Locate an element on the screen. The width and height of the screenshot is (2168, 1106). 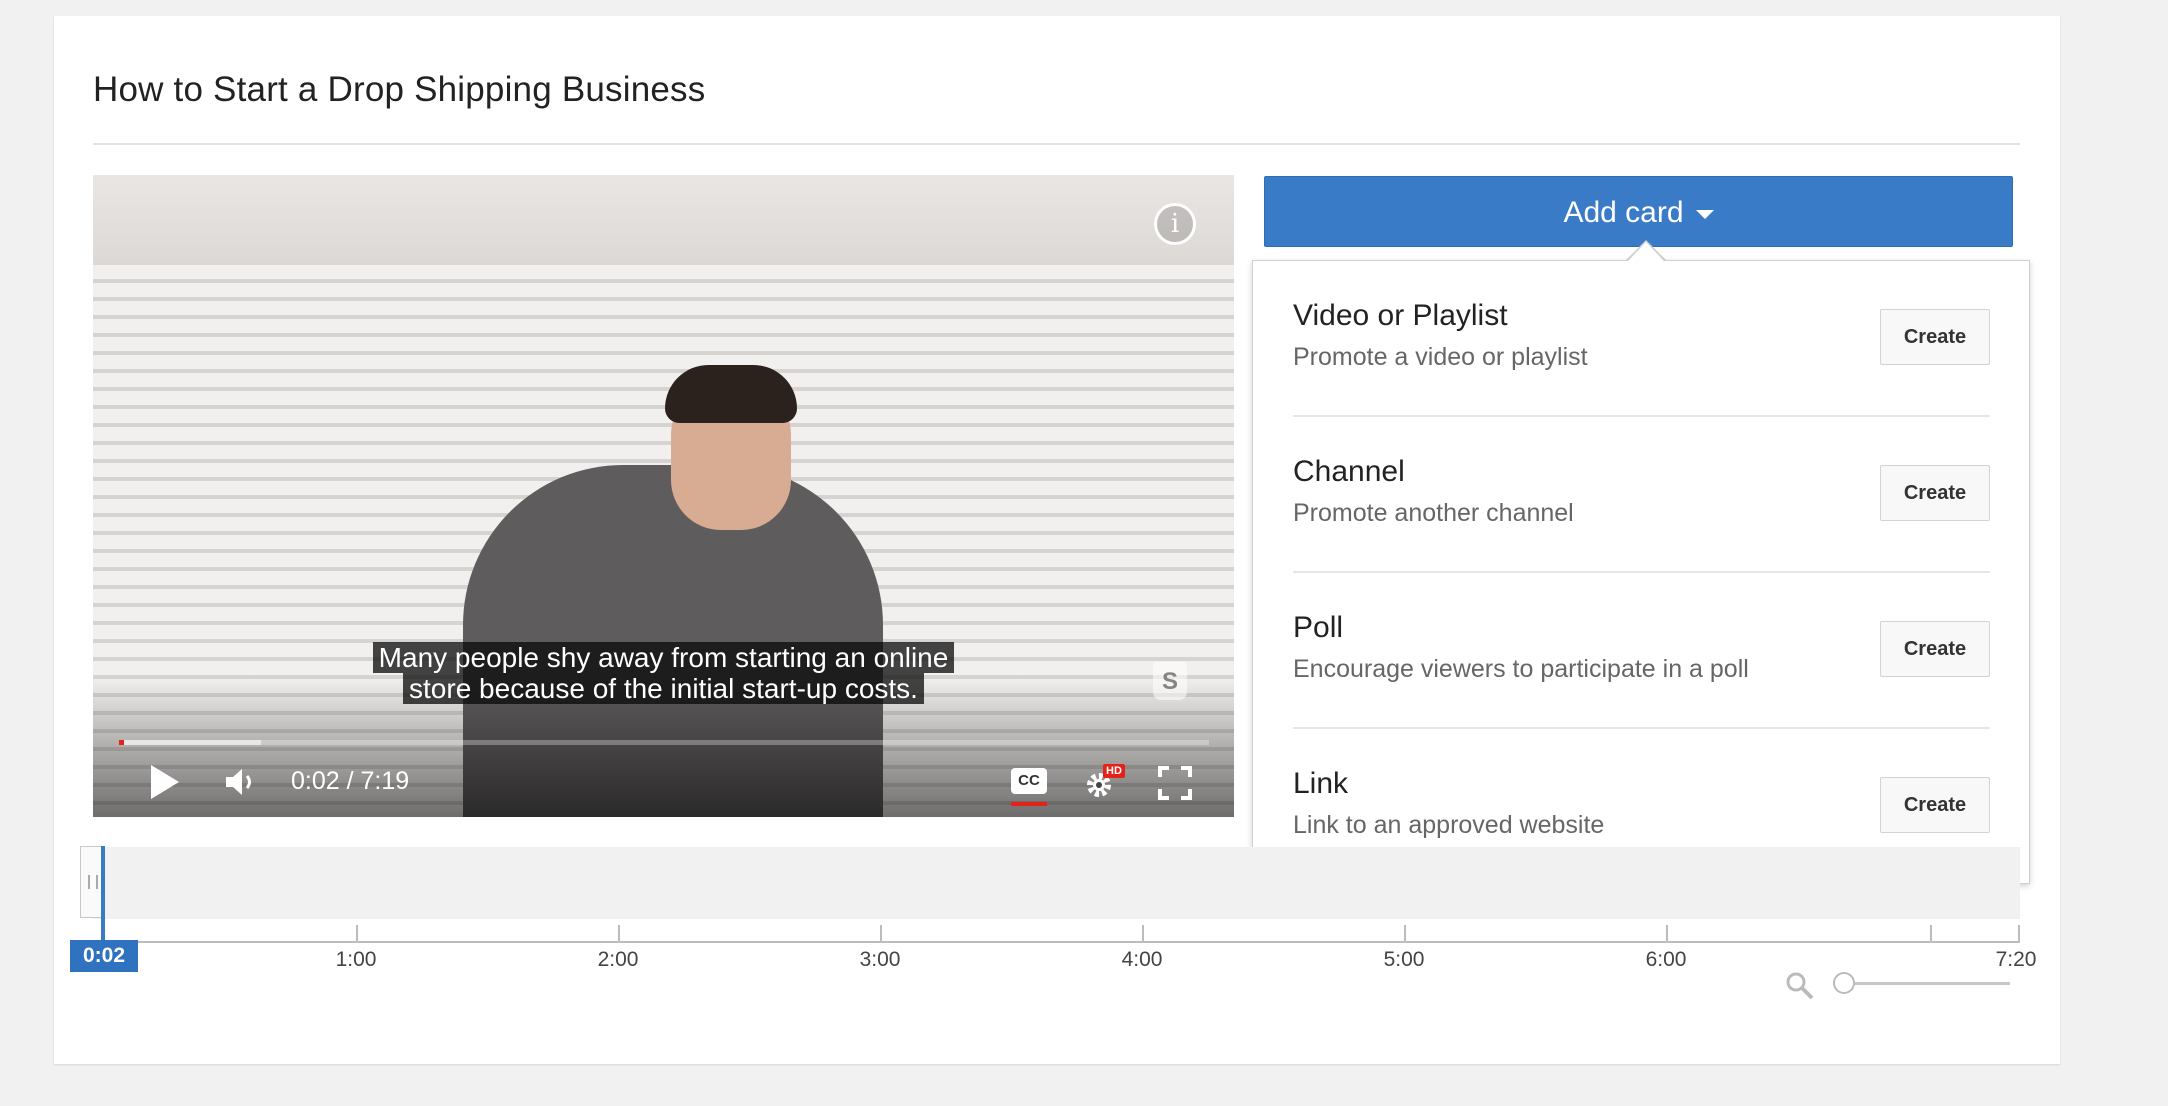
dropdown-pointer-fill is located at coordinates (1646, 251).